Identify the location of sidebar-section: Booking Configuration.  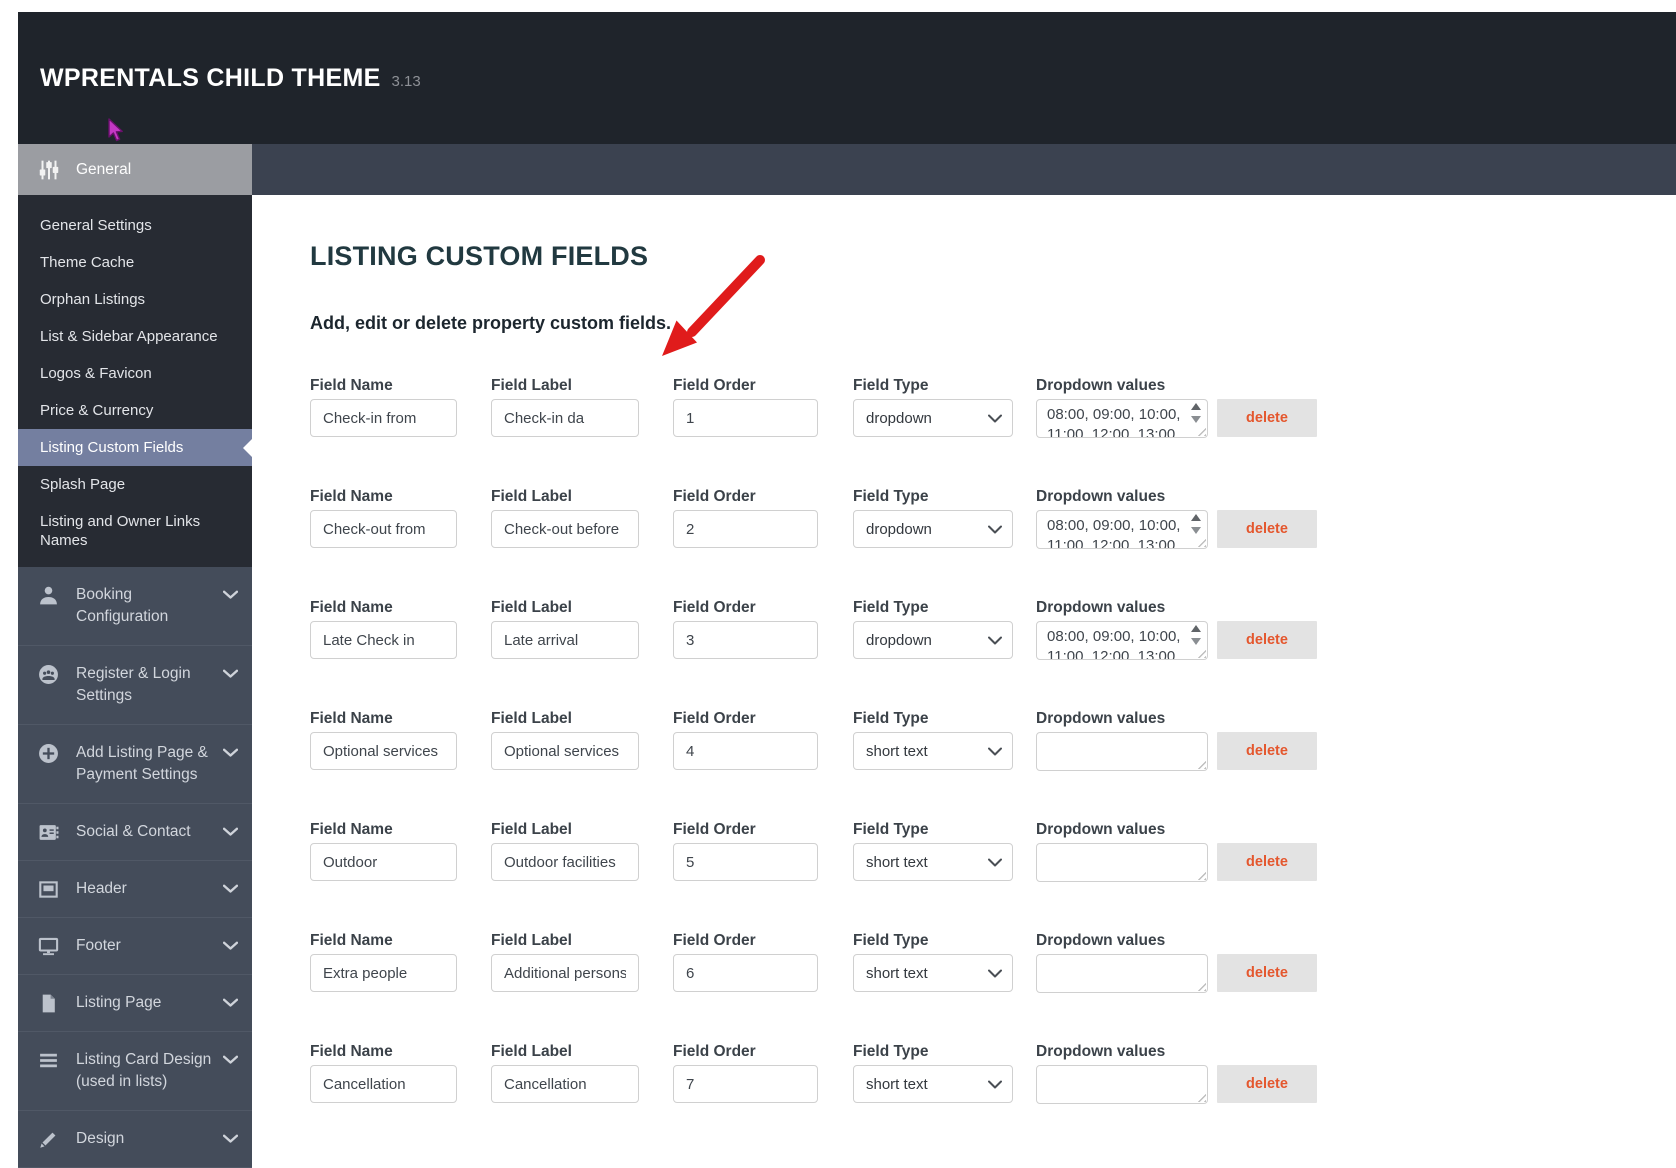
(135, 606).